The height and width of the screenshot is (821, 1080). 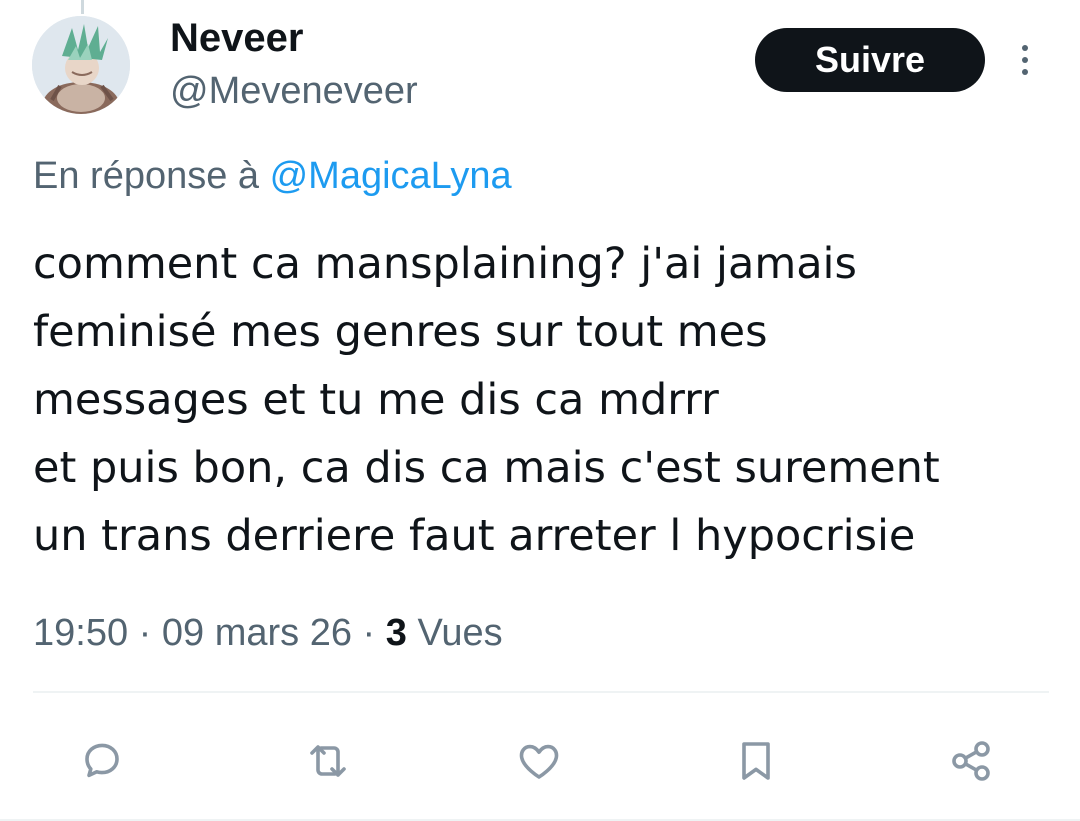 I want to click on divider, so click(x=541, y=692).